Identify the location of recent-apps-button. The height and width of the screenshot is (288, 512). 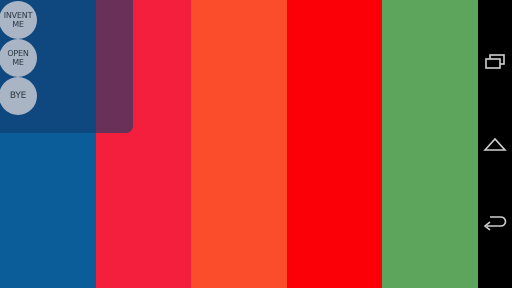
(495, 62).